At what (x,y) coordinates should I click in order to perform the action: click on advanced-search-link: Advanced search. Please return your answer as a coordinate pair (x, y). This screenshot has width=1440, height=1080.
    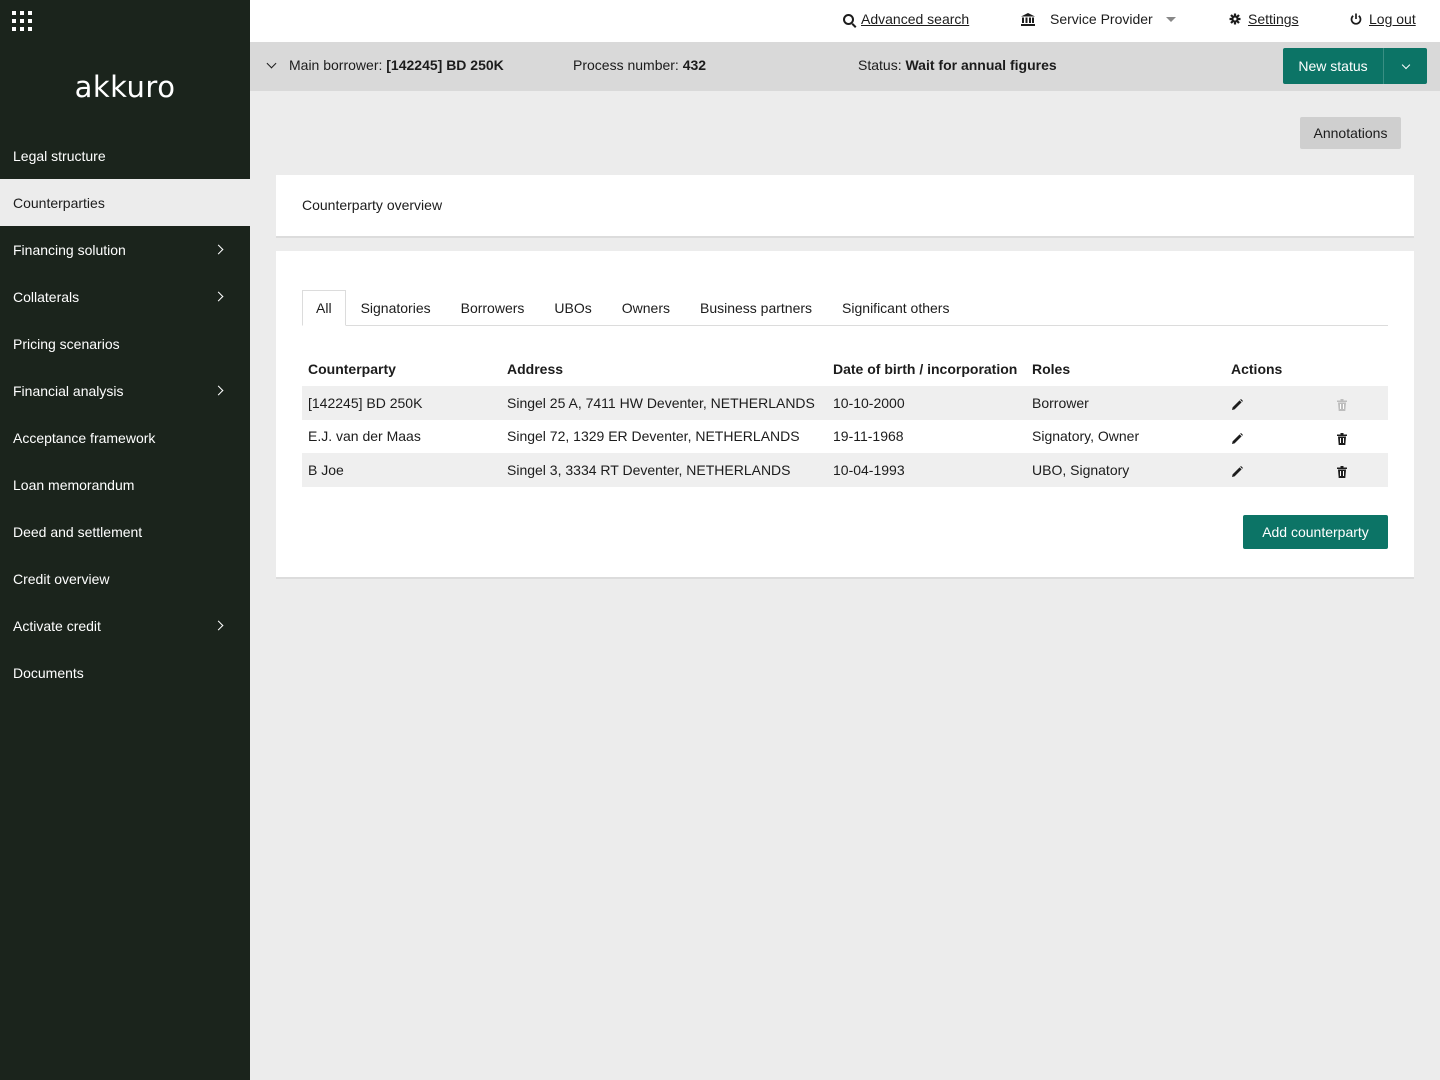
    Looking at the image, I should click on (906, 19).